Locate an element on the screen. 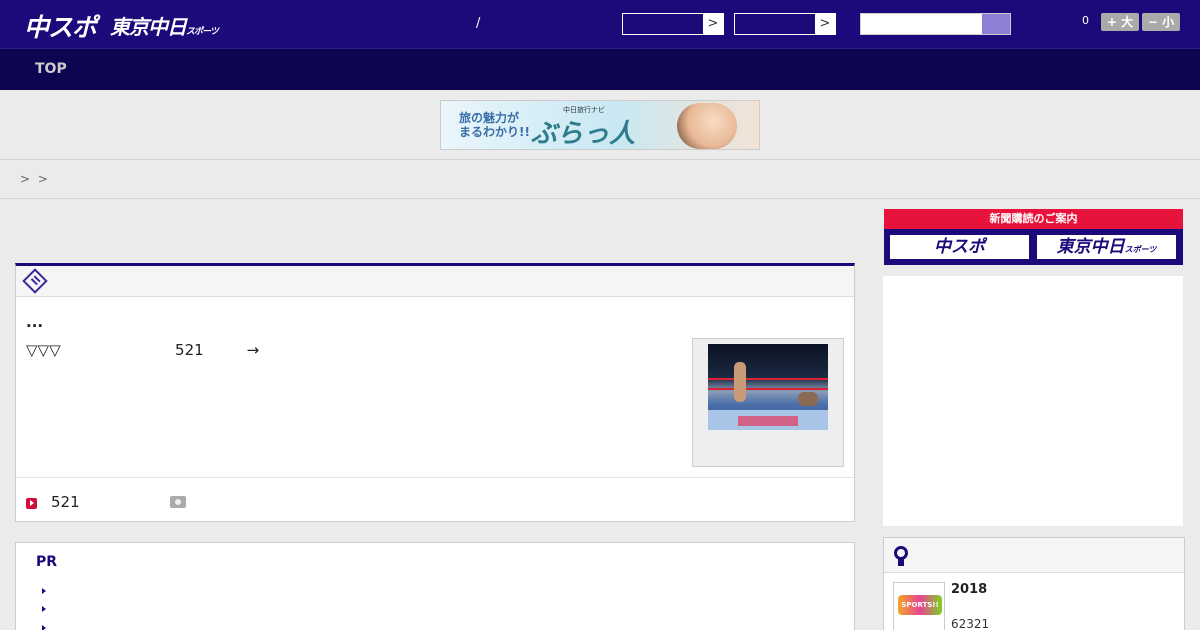 Image resolution: width=1200 pixels, height=630 pixels. ranking-thumbnail: SPORTS!! is located at coordinates (919, 606).